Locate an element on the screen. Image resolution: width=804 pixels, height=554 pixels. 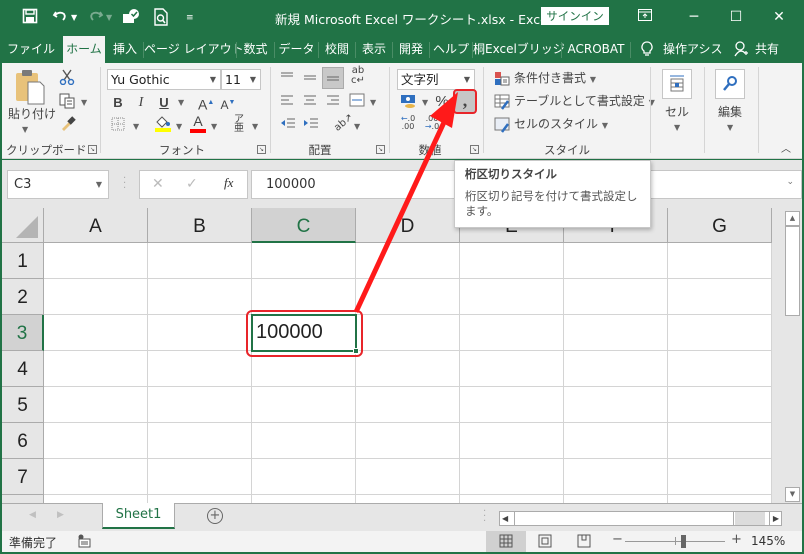
redo-dropdown-icon: ▼ is located at coordinates (109, 17).